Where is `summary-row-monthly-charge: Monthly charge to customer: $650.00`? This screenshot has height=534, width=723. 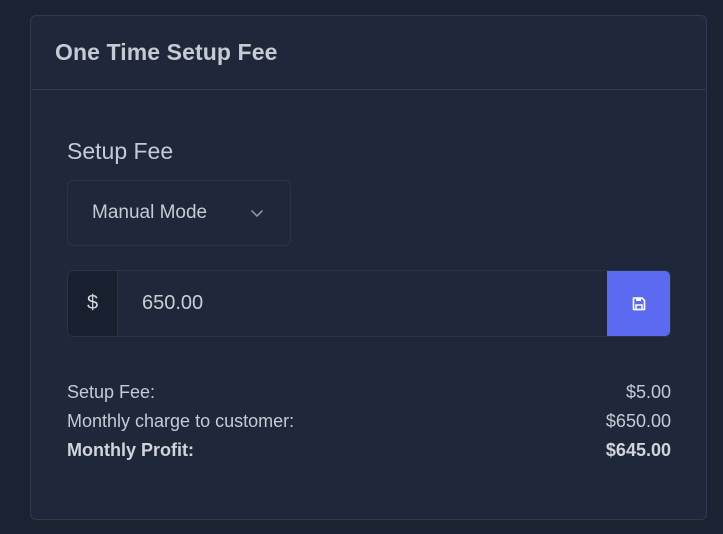 summary-row-monthly-charge: Monthly charge to customer: $650.00 is located at coordinates (369, 421).